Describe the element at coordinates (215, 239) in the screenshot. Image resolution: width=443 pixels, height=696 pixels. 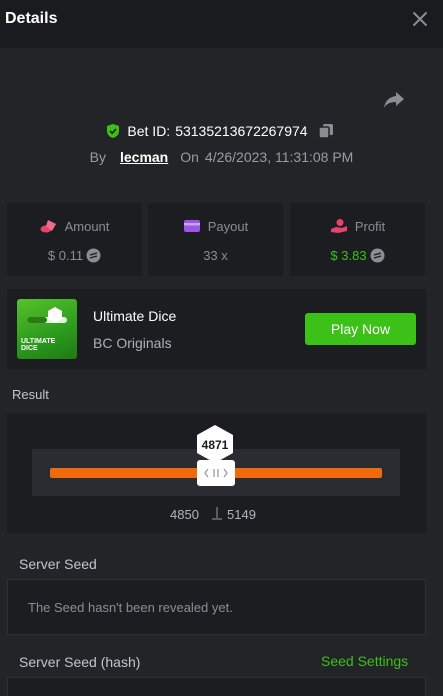
I see `payout-card: Payout 33 x` at that location.